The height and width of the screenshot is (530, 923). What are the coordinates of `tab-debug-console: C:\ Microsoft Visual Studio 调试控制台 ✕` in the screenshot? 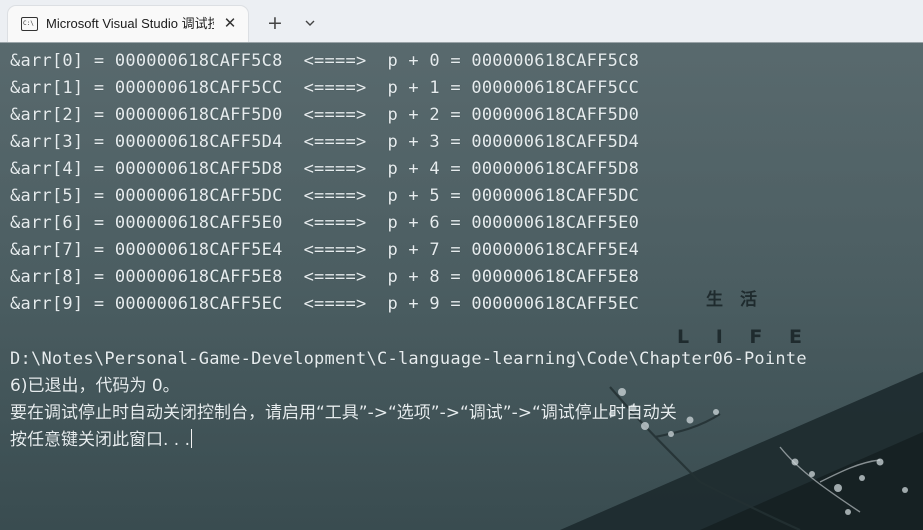 It's located at (128, 24).